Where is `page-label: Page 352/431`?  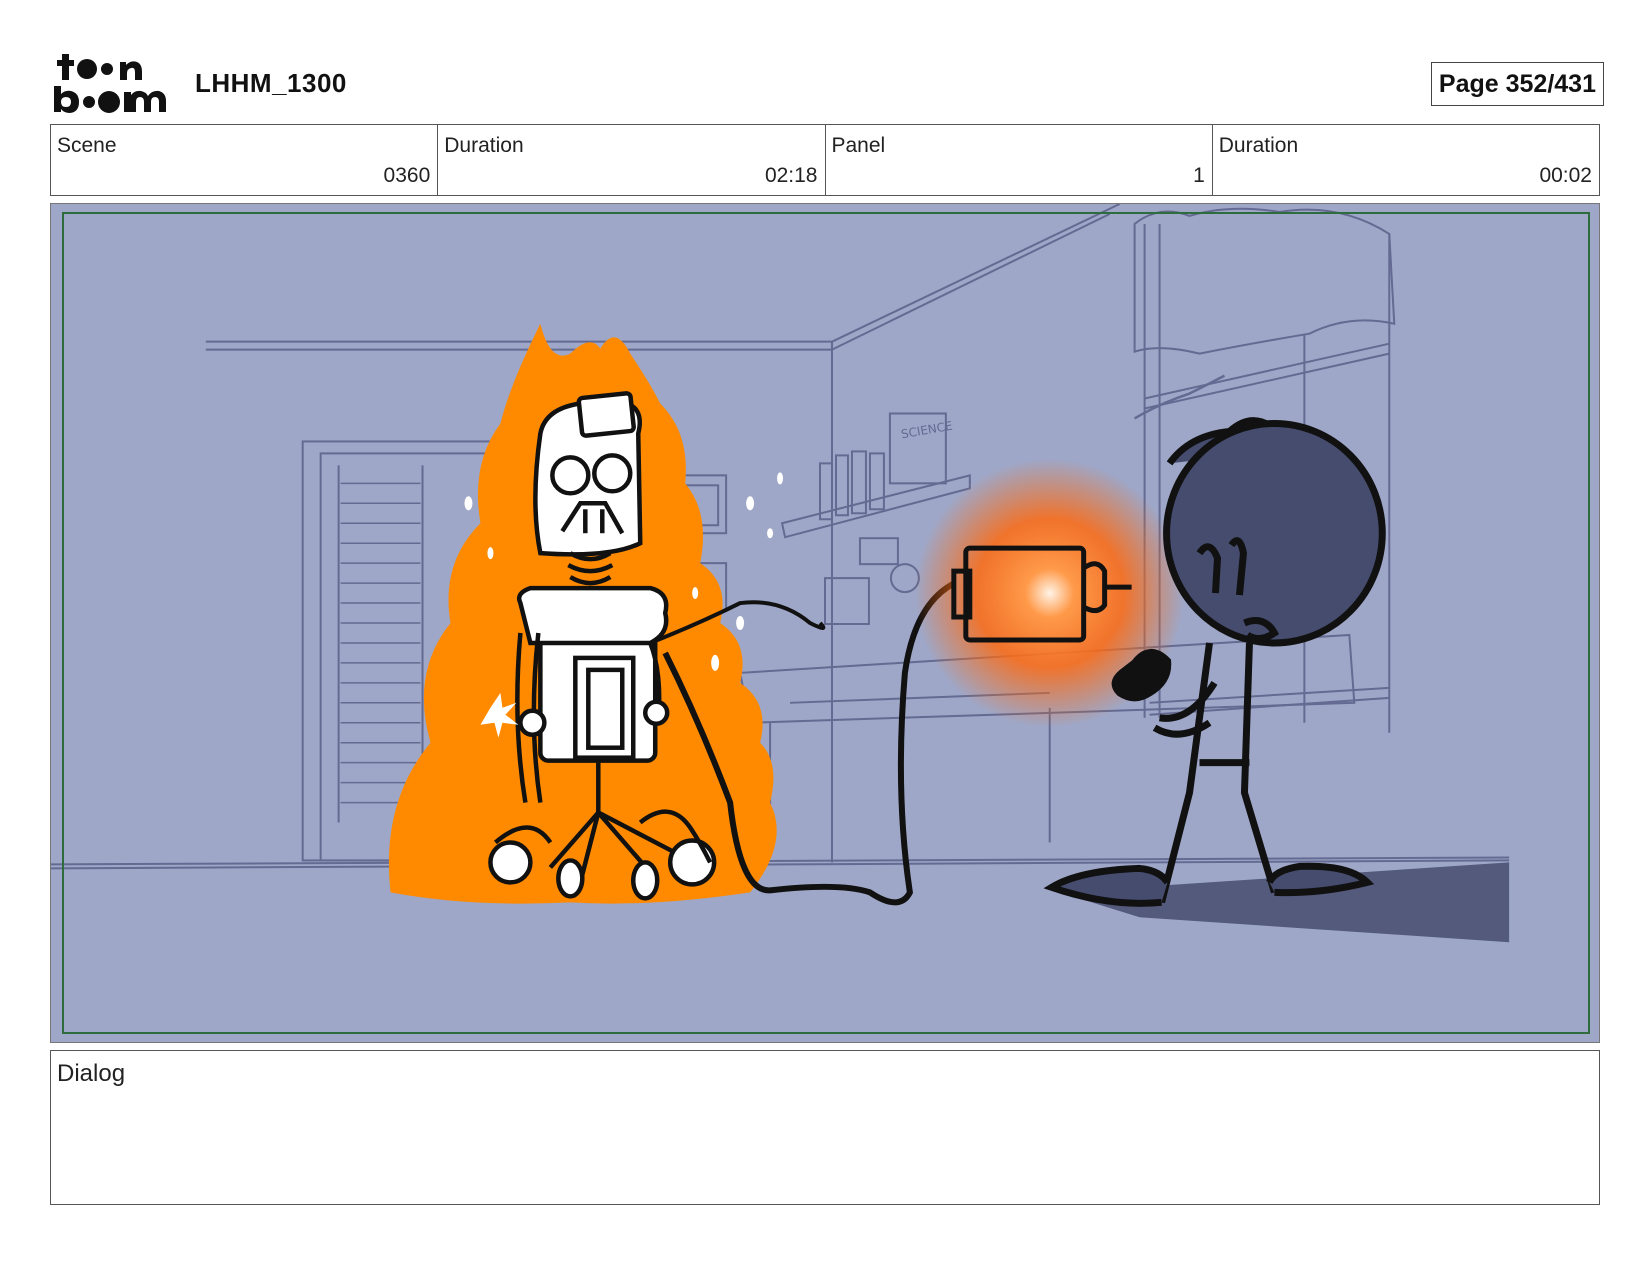 page-label: Page 352/431 is located at coordinates (1517, 83).